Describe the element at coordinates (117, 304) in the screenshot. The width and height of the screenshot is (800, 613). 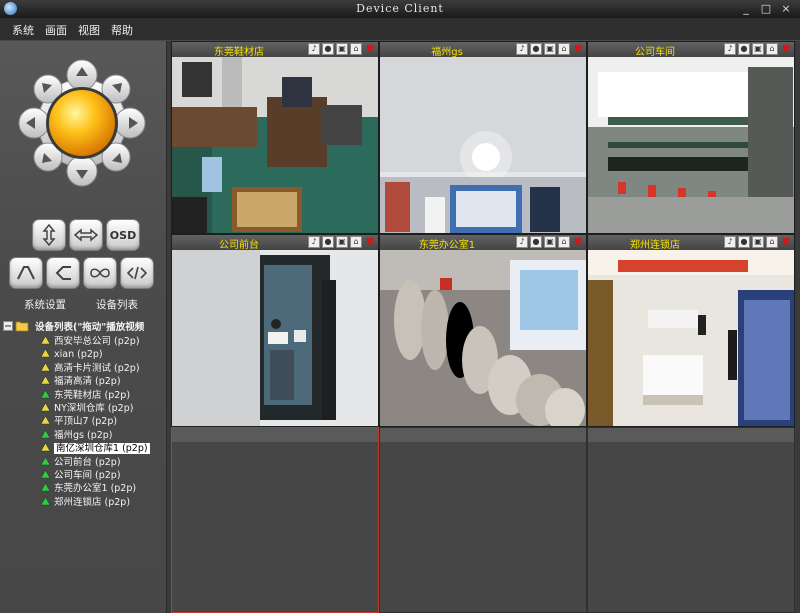
I see `device-list-link: 设备列表` at that location.